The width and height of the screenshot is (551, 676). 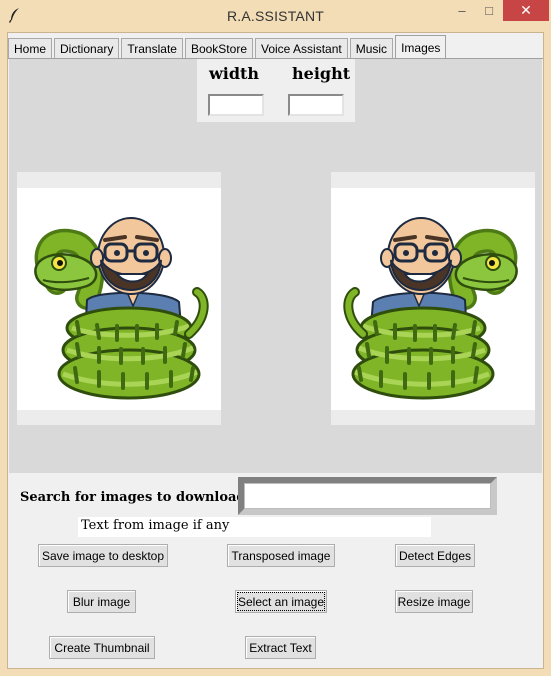 What do you see at coordinates (462, 10) in the screenshot?
I see `minimize-button: –` at bounding box center [462, 10].